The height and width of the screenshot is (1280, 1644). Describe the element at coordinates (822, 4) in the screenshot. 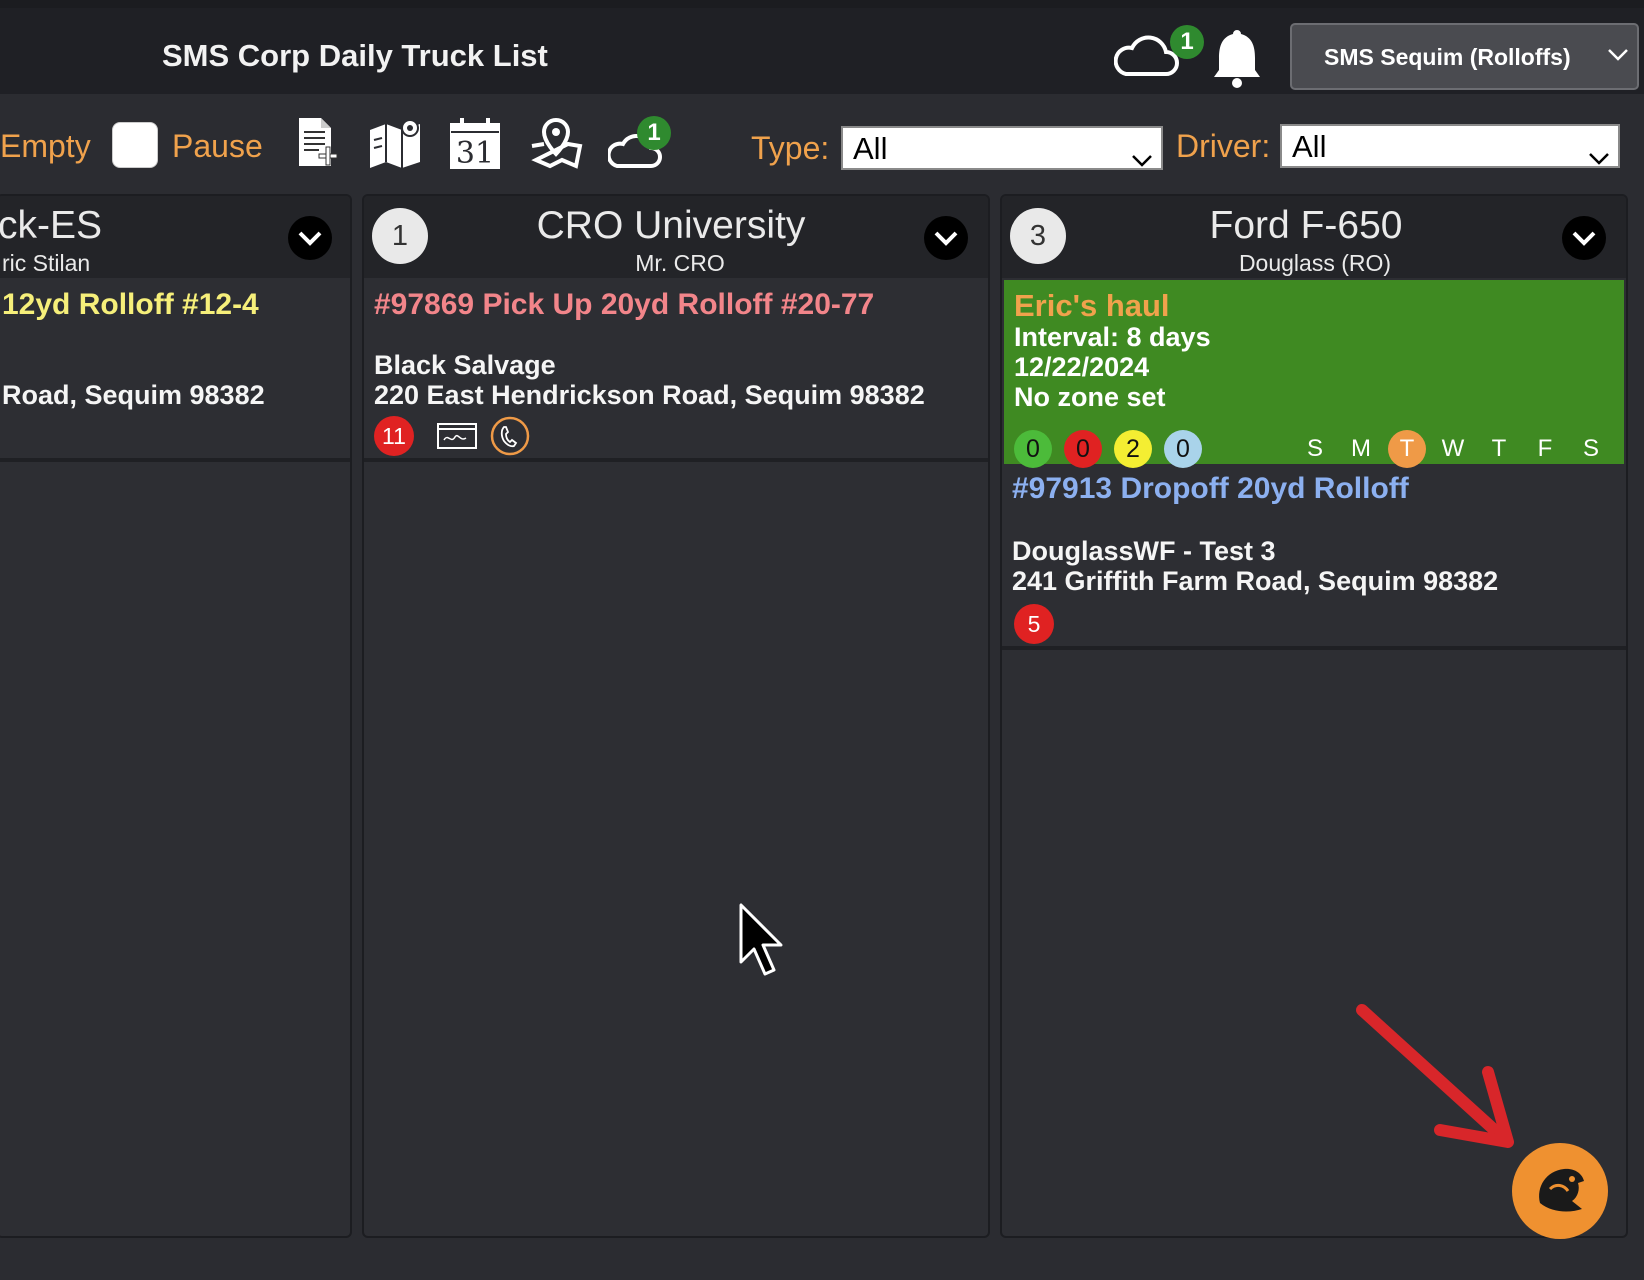

I see `top-border` at that location.